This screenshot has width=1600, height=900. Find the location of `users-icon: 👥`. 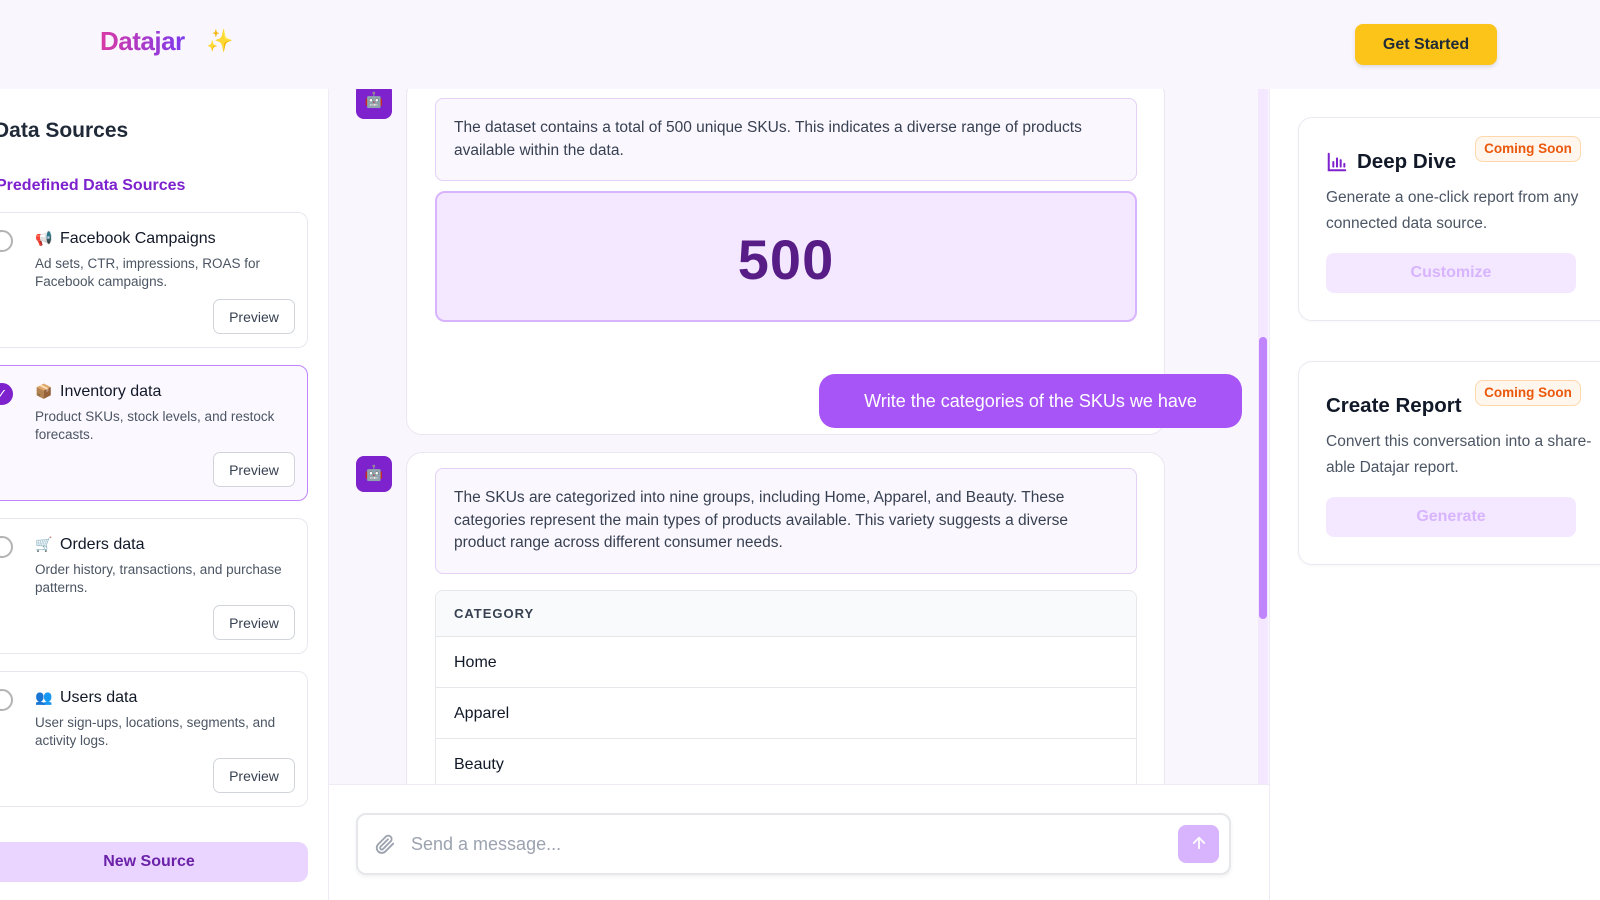

users-icon: 👥 is located at coordinates (44, 697).